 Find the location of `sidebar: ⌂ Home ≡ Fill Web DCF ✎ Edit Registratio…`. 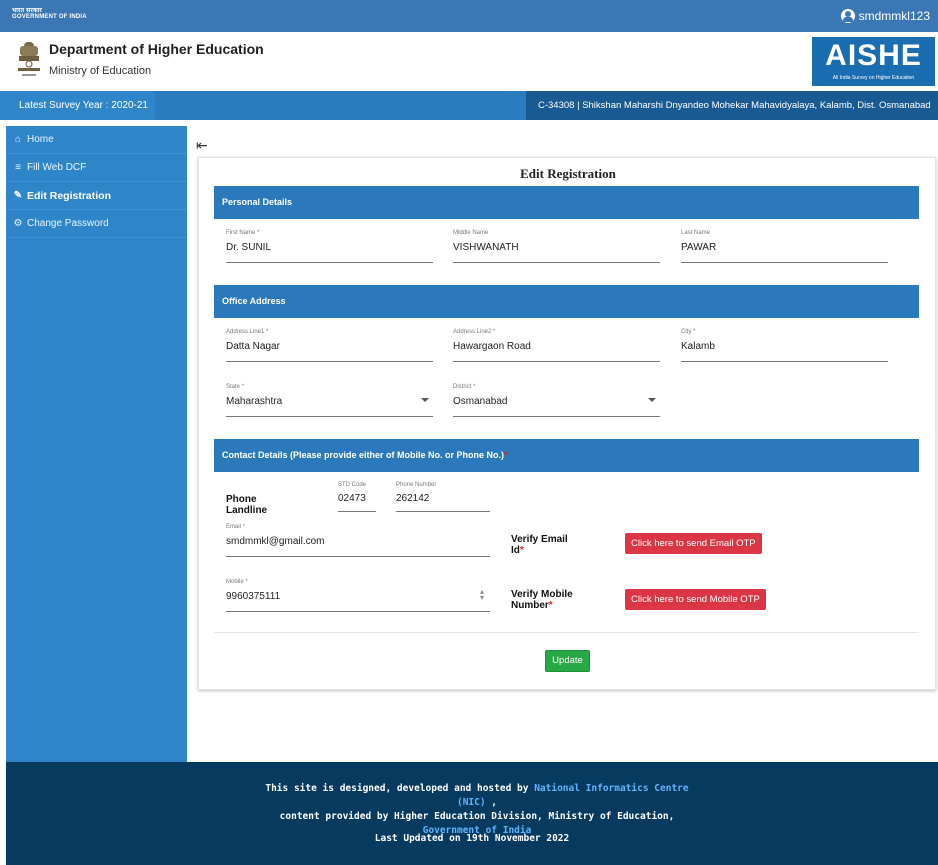

sidebar: ⌂ Home ≡ Fill Web DCF ✎ Edit Registratio… is located at coordinates (96, 444).